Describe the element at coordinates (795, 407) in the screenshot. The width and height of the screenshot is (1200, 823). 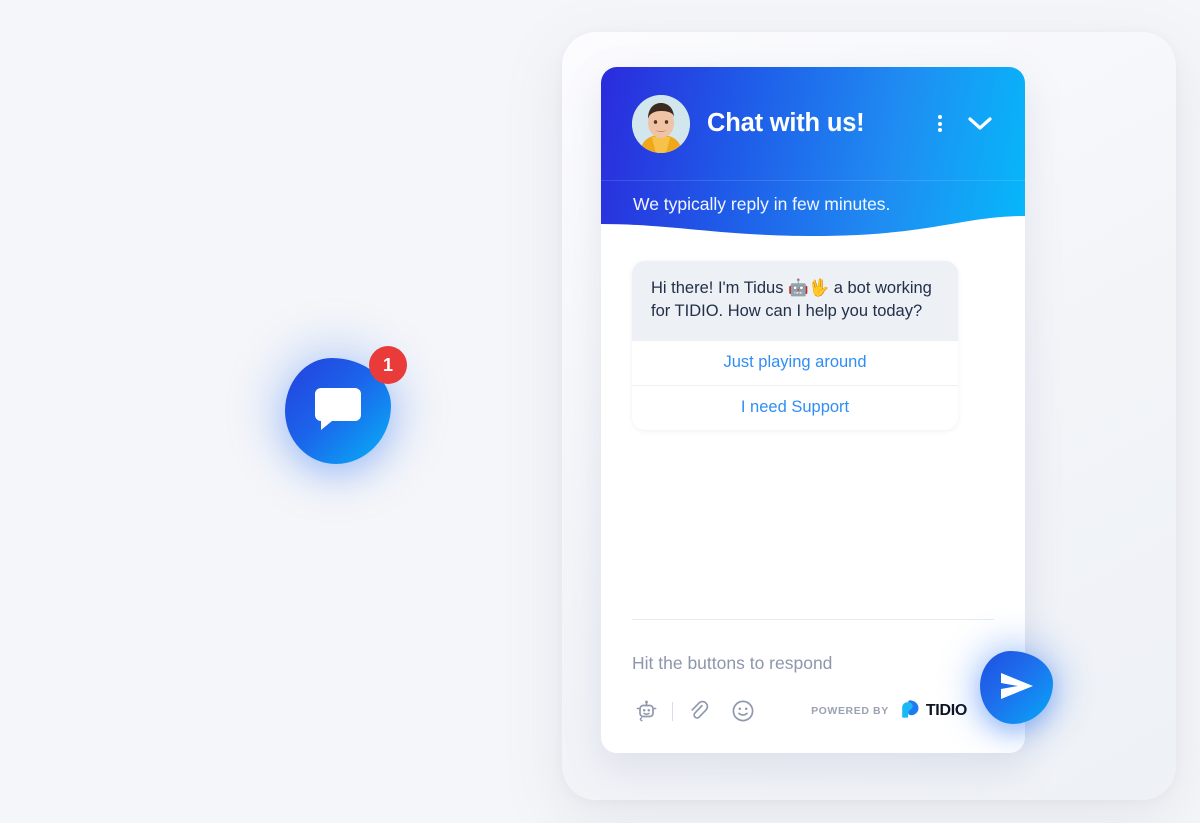
I see `quick-reply-i-need-support: I need Support` at that location.